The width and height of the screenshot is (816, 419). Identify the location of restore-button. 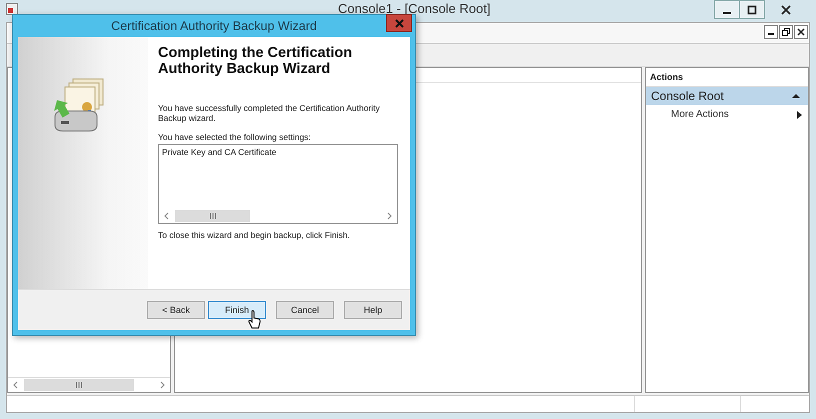
(786, 32).